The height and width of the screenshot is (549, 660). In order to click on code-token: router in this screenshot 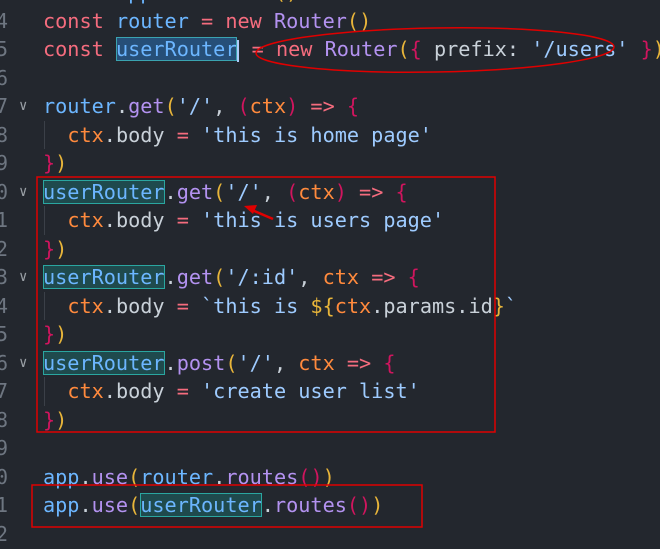, I will do `click(79, 106)`.